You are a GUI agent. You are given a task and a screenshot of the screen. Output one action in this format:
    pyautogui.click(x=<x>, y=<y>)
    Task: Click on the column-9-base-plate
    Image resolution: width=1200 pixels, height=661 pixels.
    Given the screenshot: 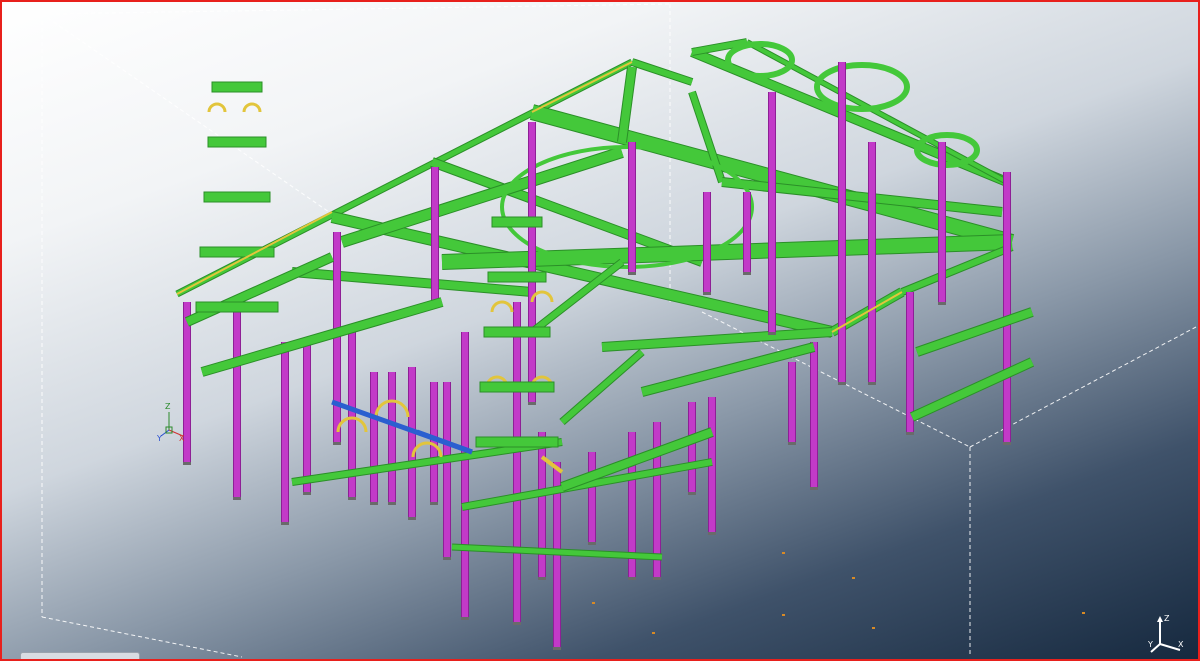 What is the action you would take?
    pyautogui.click(x=942, y=303)
    